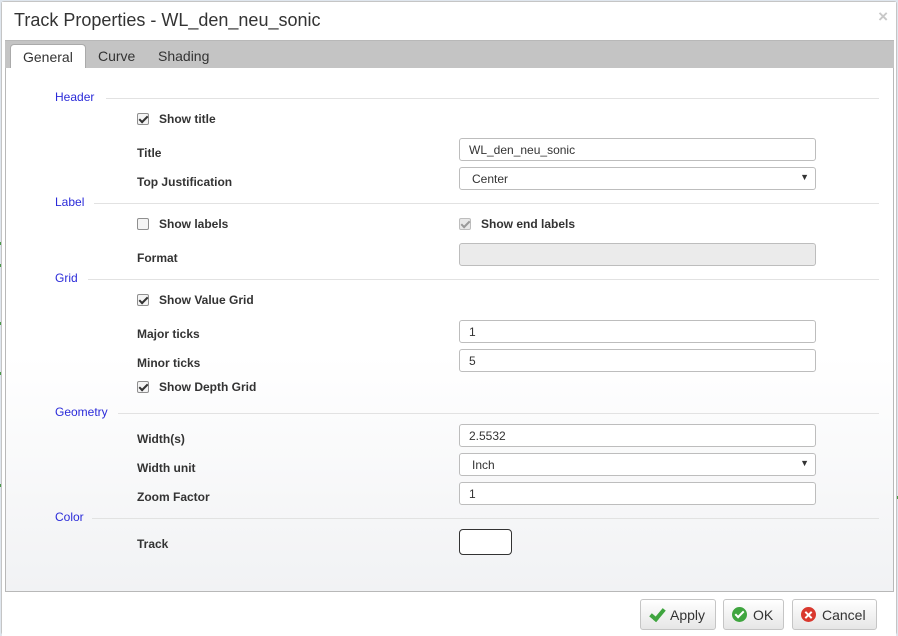 This screenshot has width=898, height=636. What do you see at coordinates (66, 278) in the screenshot?
I see `section-grid-label: Grid` at bounding box center [66, 278].